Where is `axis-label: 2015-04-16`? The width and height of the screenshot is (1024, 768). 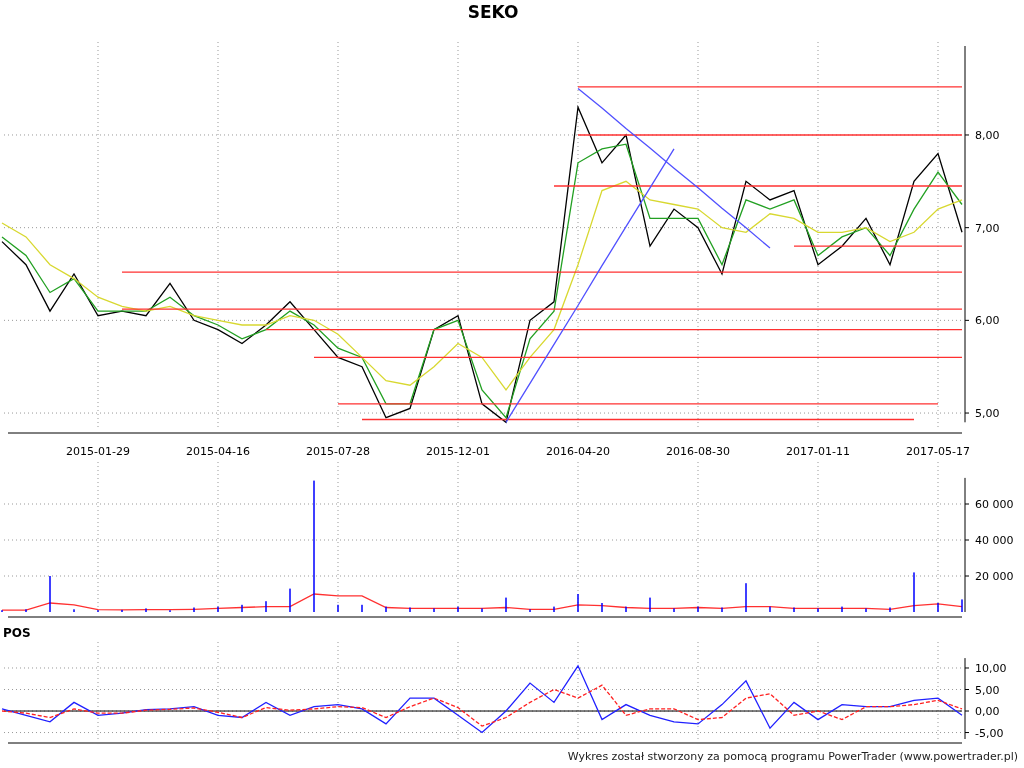
axis-label: 2015-04-16 is located at coordinates (218, 451).